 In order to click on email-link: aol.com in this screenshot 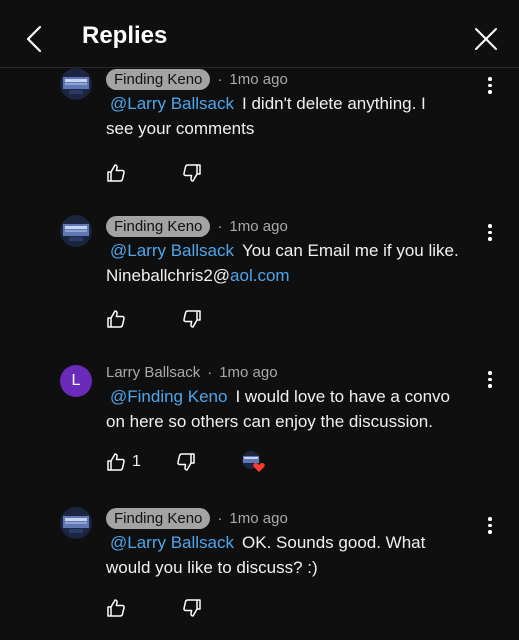, I will do `click(260, 275)`.